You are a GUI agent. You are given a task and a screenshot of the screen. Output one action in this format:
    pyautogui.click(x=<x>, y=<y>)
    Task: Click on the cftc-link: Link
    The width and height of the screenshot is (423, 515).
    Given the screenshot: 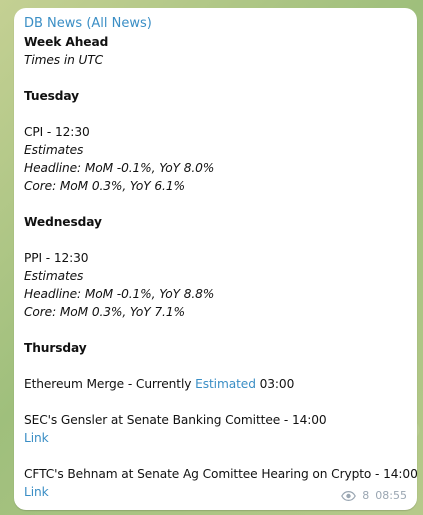 What is the action you would take?
    pyautogui.click(x=36, y=492)
    